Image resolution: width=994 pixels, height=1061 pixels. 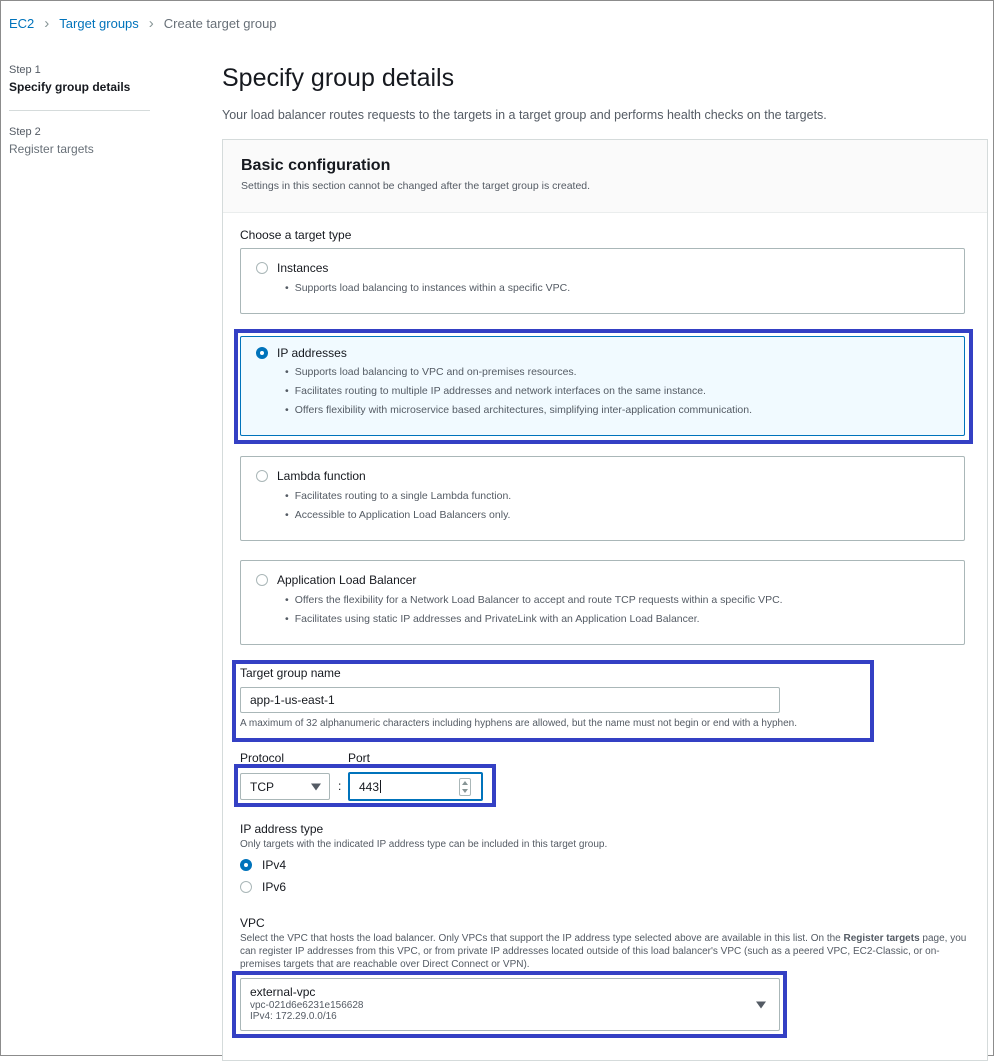 What do you see at coordinates (274, 887) in the screenshot?
I see `ipv6-label: IPv6` at bounding box center [274, 887].